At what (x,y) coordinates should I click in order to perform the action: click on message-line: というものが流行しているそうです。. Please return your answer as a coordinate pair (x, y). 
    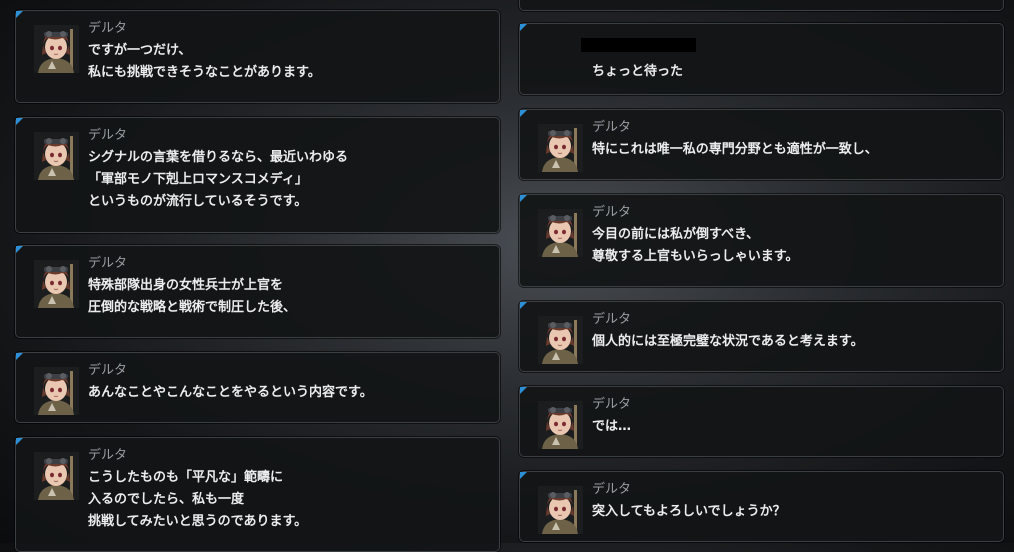
    Looking at the image, I should click on (198, 201).